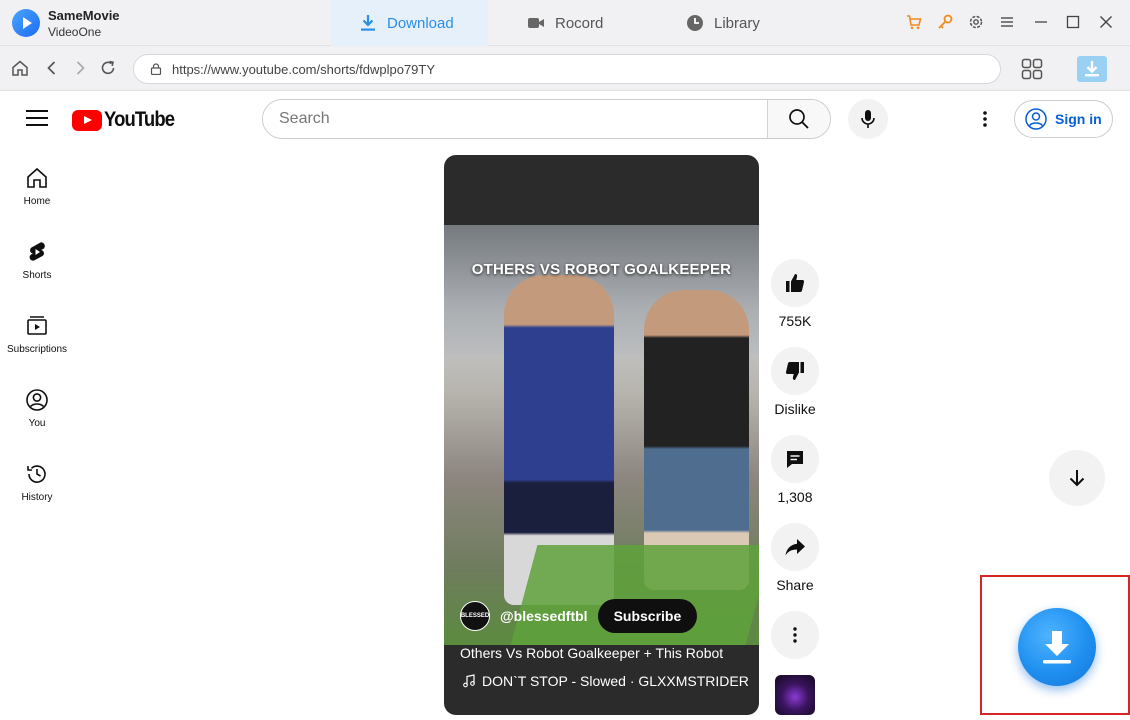  I want to click on short-caption: Others Vs Robot Goalkeeper + This Robot, so click(591, 653).